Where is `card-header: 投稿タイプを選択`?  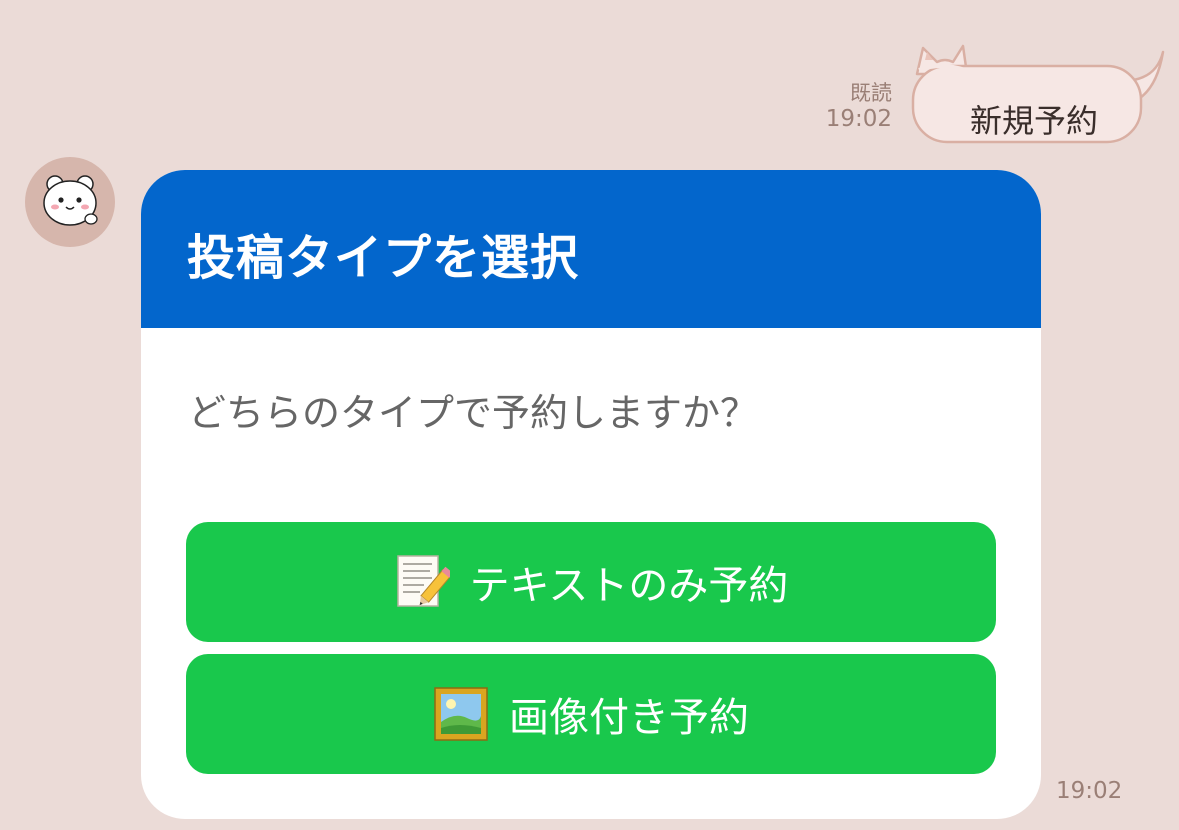
card-header: 投稿タイプを選択 is located at coordinates (591, 249).